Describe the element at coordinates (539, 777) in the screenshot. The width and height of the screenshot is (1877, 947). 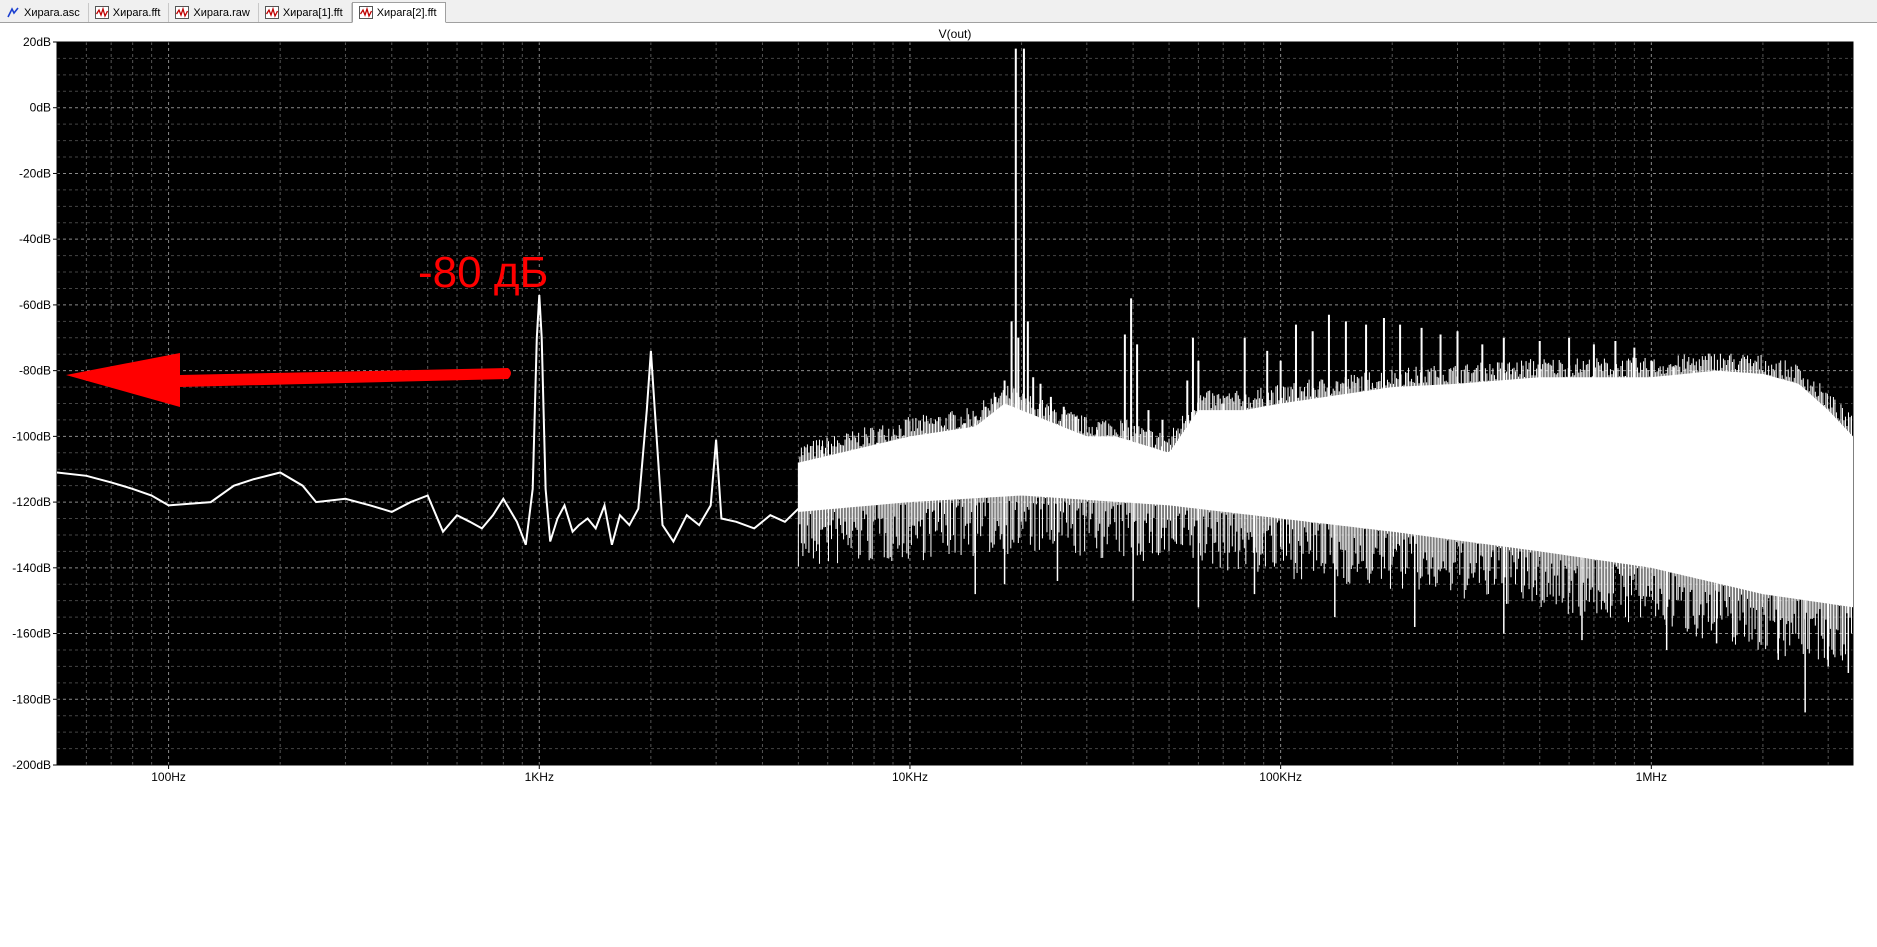
I see `x-tick-label: 1KHz` at that location.